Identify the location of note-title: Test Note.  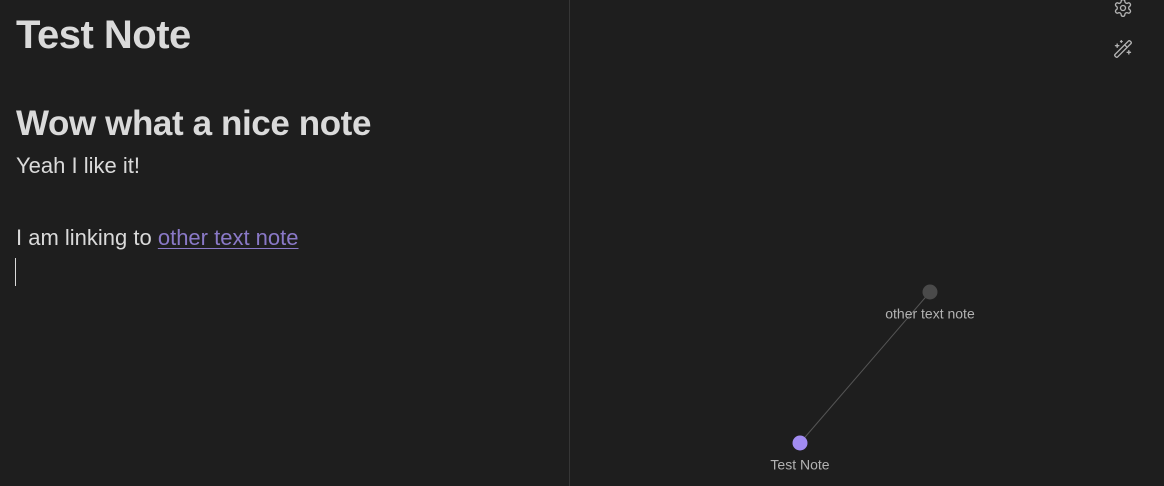
(103, 35).